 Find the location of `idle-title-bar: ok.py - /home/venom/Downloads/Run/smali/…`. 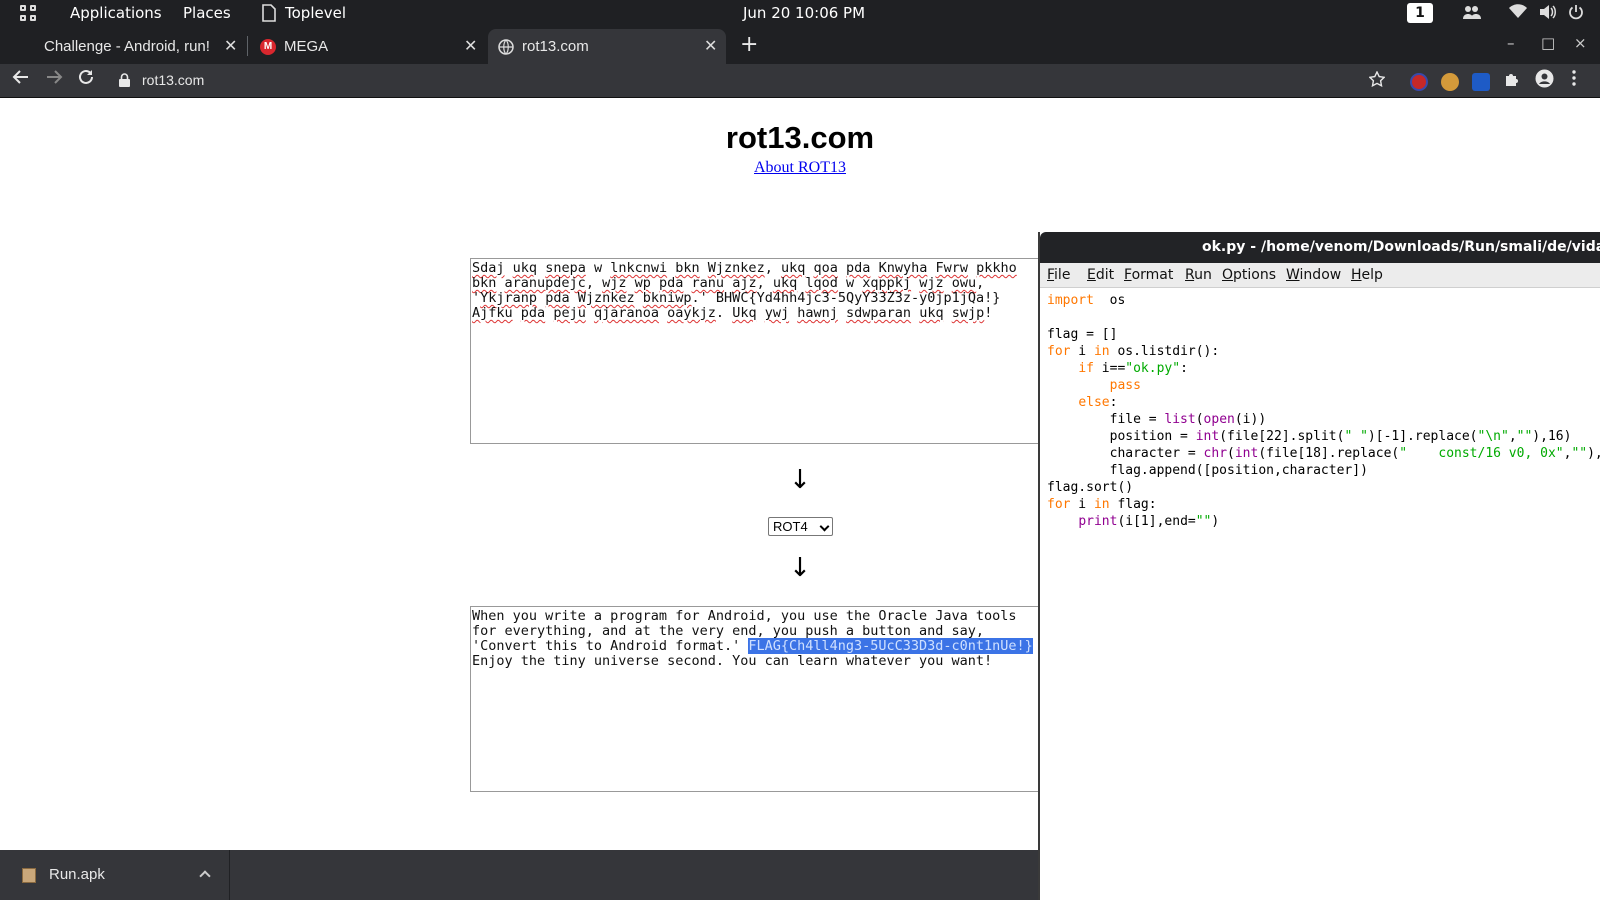

idle-title-bar: ok.py - /home/venom/Downloads/Run/smali/… is located at coordinates (1320, 247).